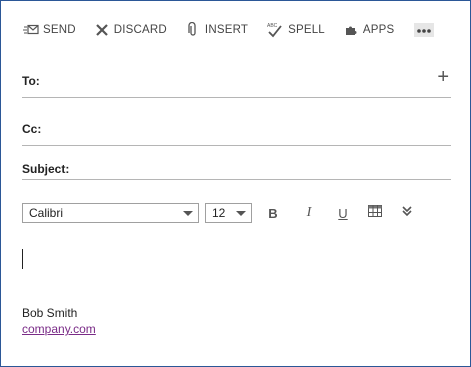  Describe the element at coordinates (275, 30) in the screenshot. I see `spellcheck-icon: ABC` at that location.